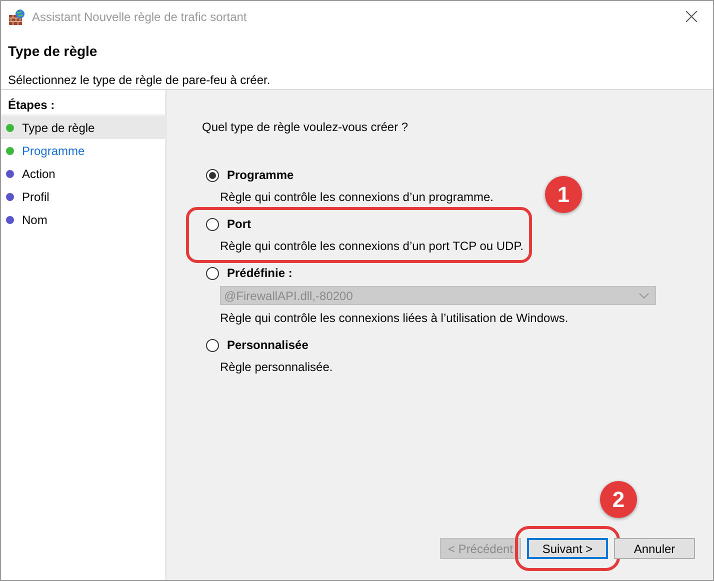 Image resolution: width=714 pixels, height=581 pixels. What do you see at coordinates (83, 219) in the screenshot?
I see `step-item: Nom` at bounding box center [83, 219].